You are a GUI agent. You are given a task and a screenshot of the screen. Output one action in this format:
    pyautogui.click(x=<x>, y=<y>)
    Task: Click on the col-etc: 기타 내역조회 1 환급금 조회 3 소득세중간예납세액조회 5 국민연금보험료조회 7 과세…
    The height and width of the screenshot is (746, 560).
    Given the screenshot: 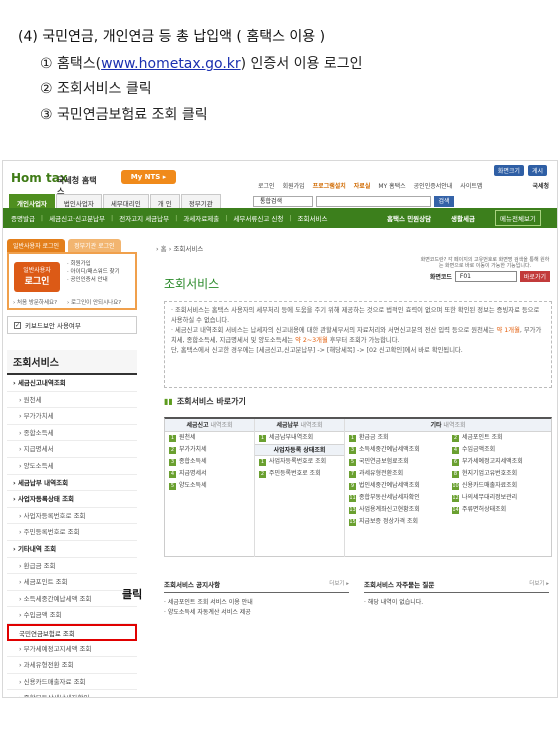 What is the action you would take?
    pyautogui.click(x=448, y=488)
    